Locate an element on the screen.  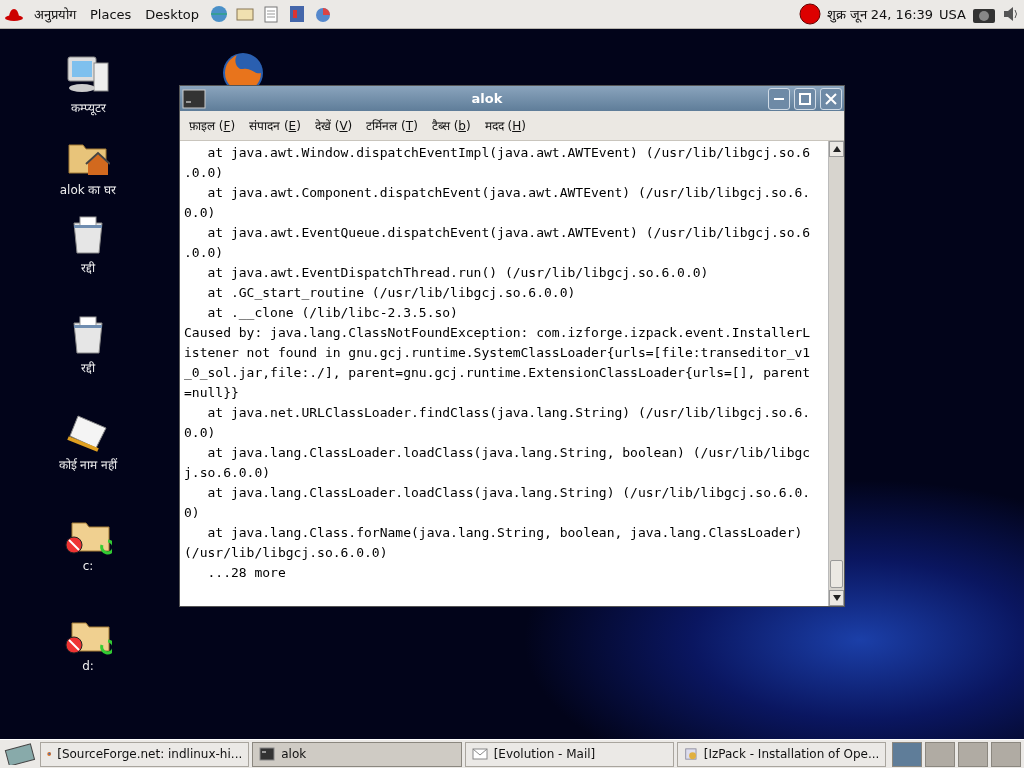
menu-item: मदद (H) is located at coordinates (505, 125).